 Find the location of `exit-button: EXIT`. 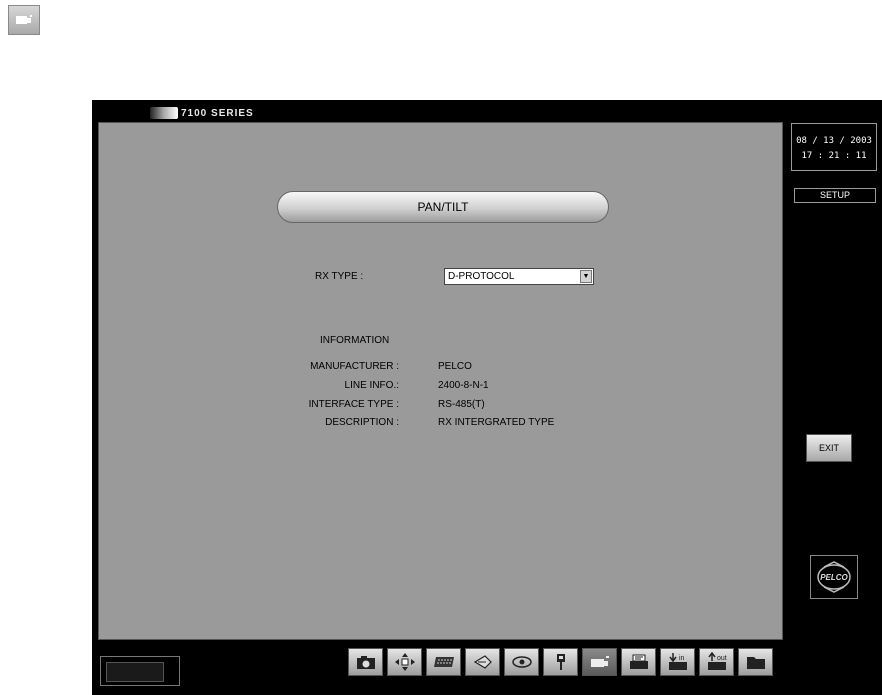

exit-button: EXIT is located at coordinates (829, 448).